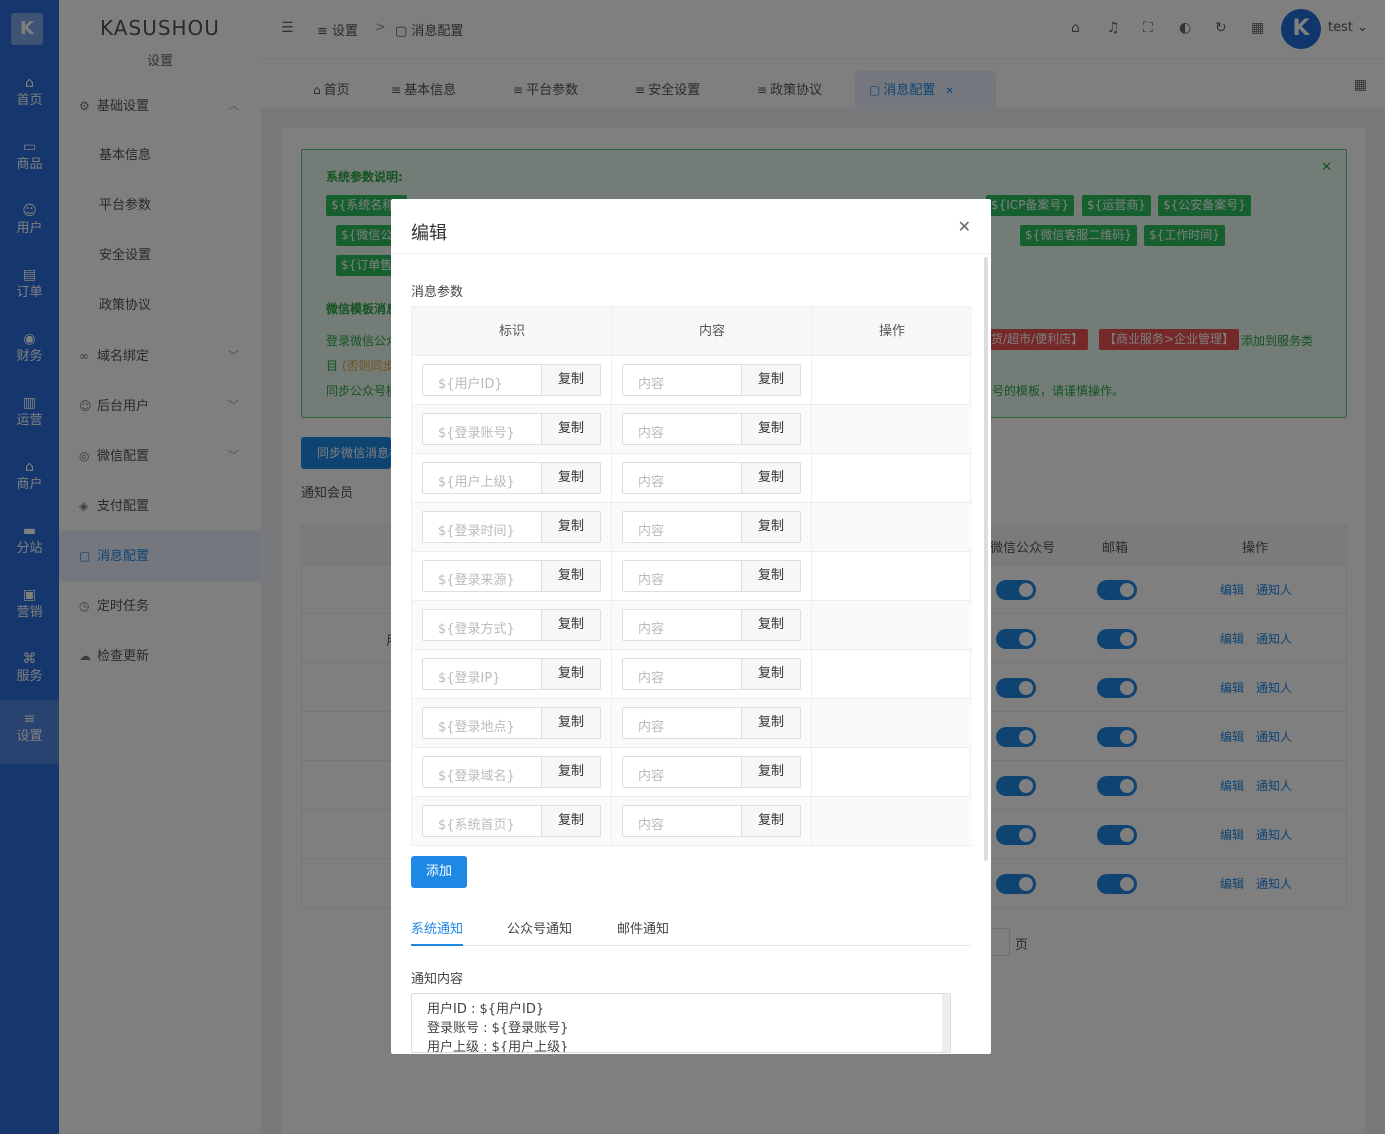 The image size is (1385, 1134). What do you see at coordinates (512, 331) in the screenshot?
I see `col-identifier: 标识` at bounding box center [512, 331].